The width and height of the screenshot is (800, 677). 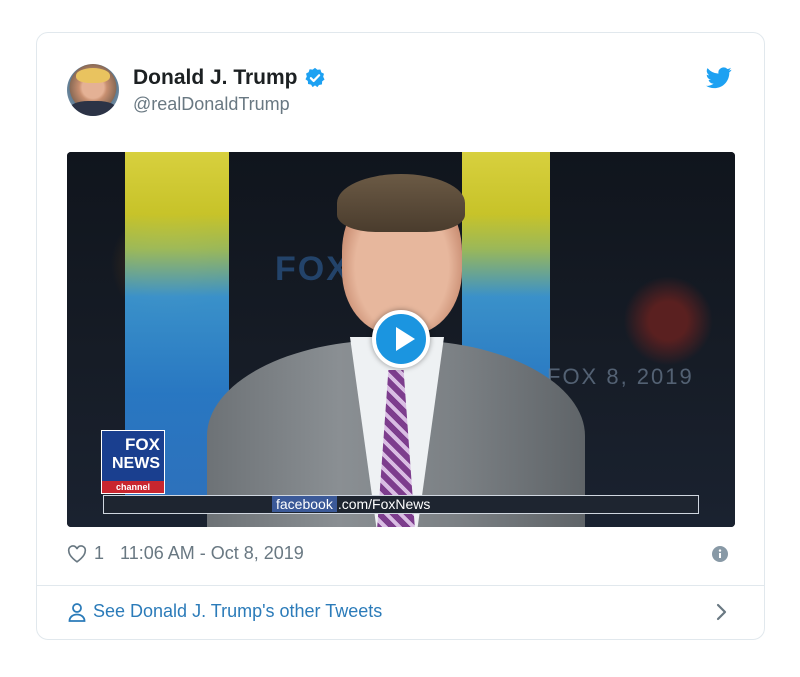 What do you see at coordinates (212, 553) in the screenshot?
I see `tweet-timestamp: 11:06 AM - Oct 8, 2019` at bounding box center [212, 553].